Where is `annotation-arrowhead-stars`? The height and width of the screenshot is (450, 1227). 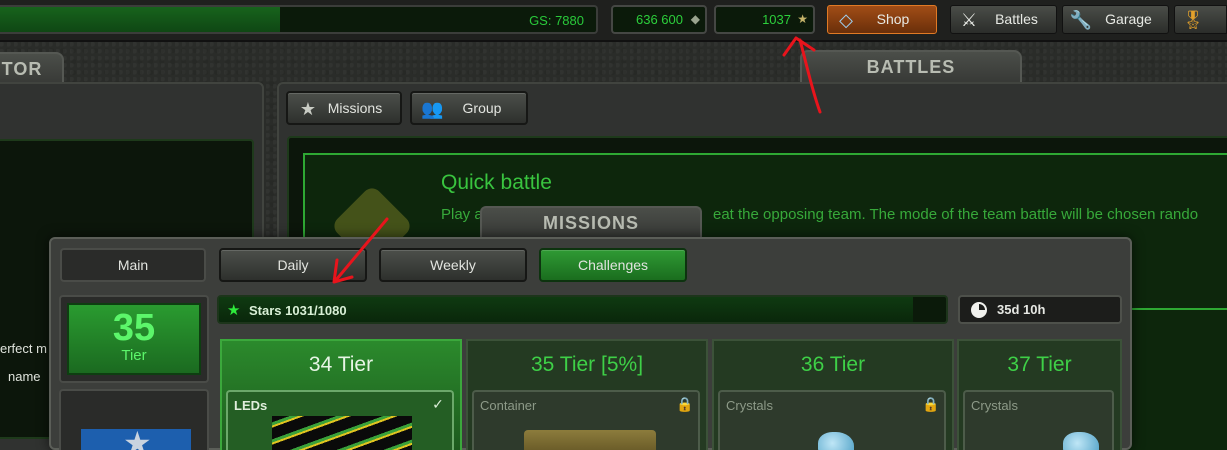
annotation-arrowhead-stars is located at coordinates (799, 46).